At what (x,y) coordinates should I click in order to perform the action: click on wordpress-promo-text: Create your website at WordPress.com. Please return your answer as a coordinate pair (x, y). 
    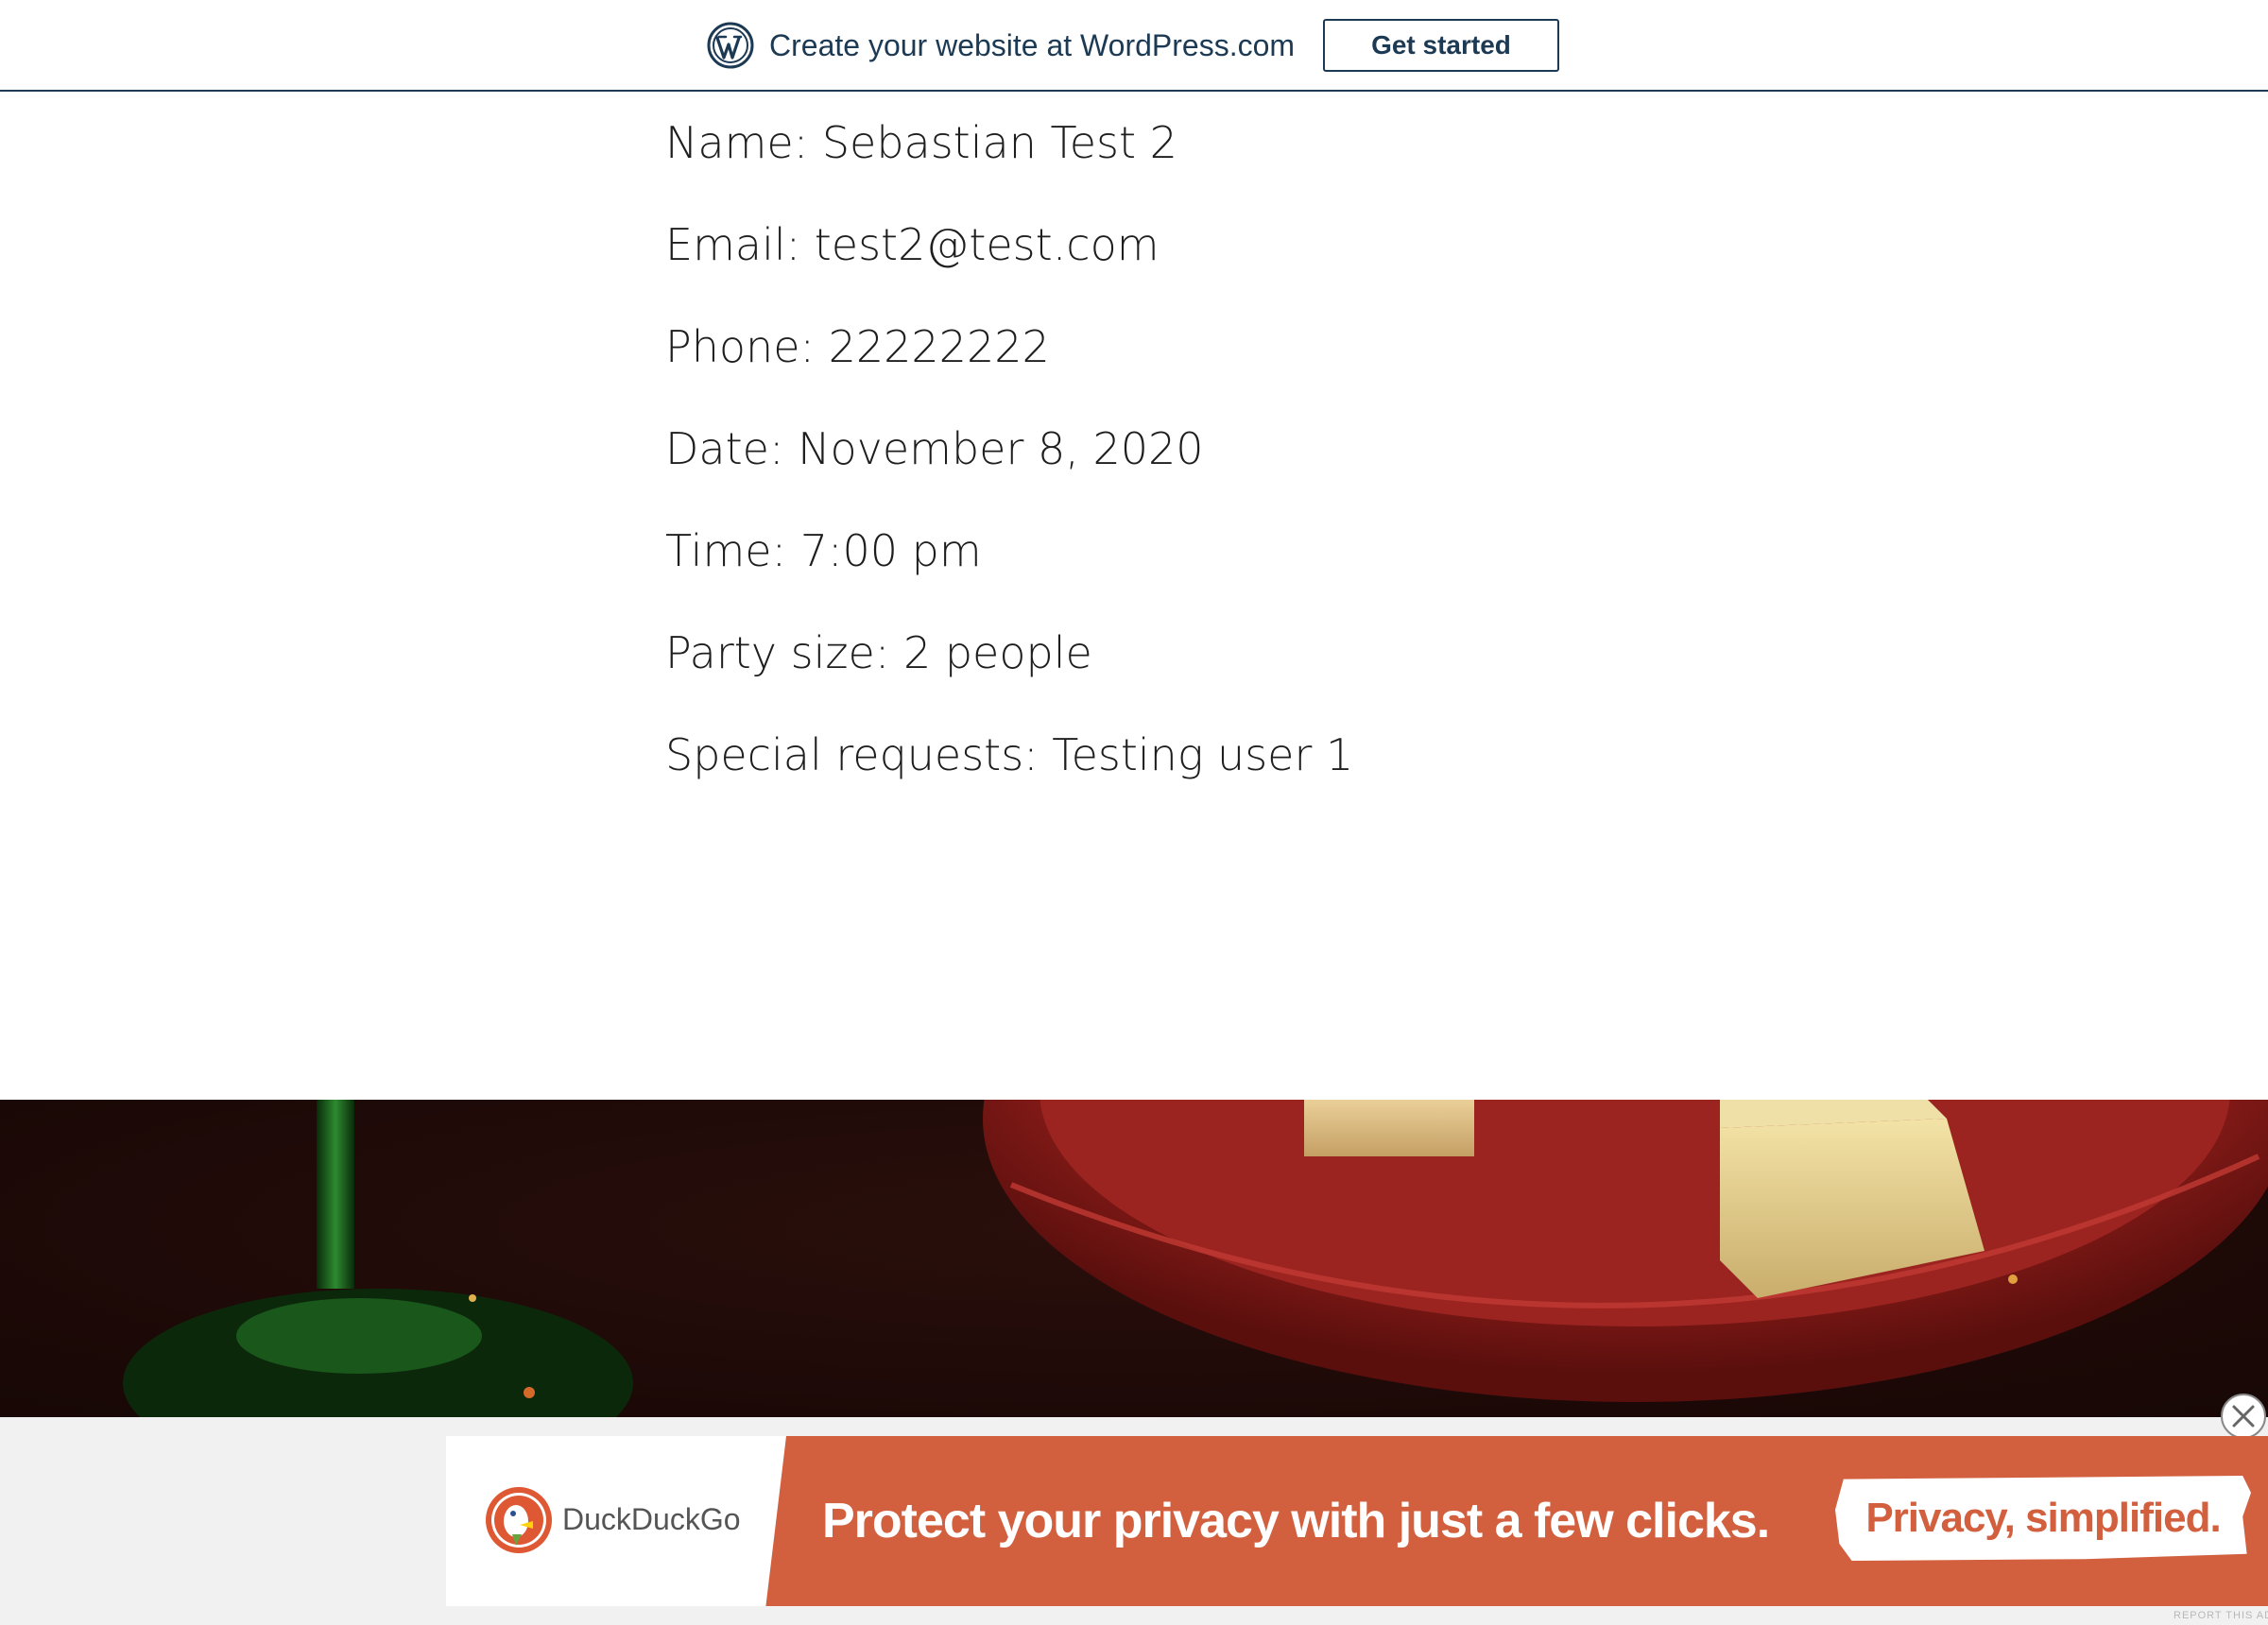
    Looking at the image, I should click on (1032, 46).